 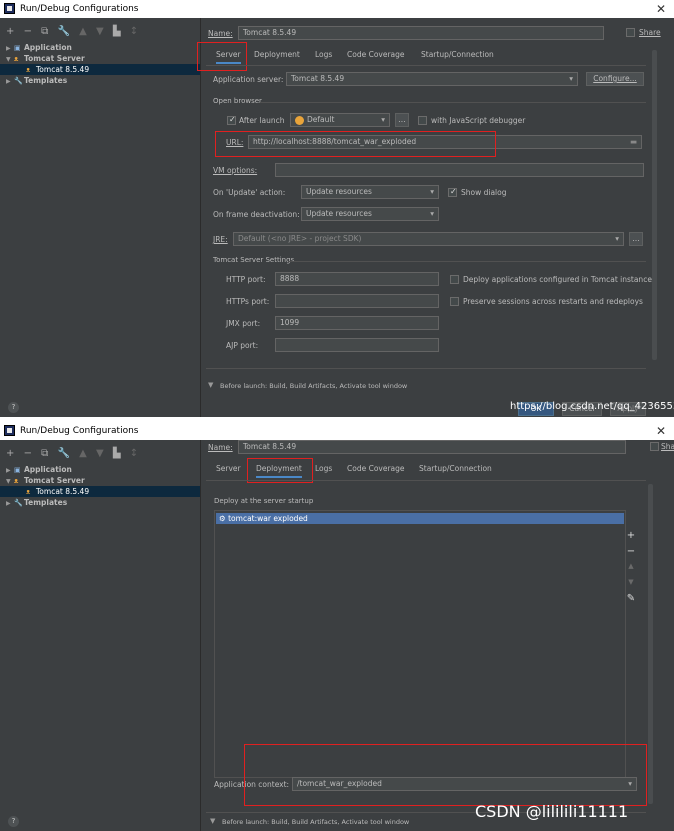 I want to click on on-frame-select: Update resources, so click(x=370, y=214).